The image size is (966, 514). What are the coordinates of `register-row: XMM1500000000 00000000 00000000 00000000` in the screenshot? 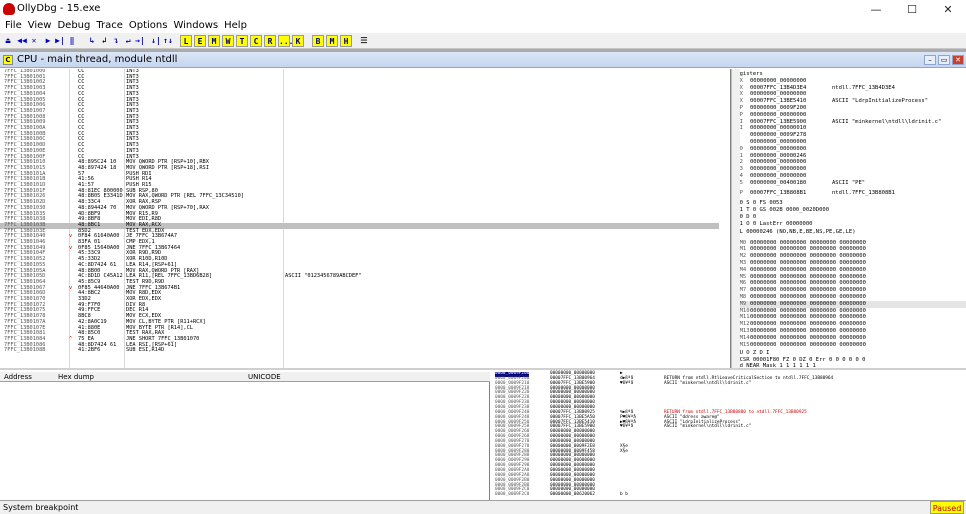 It's located at (853, 345).